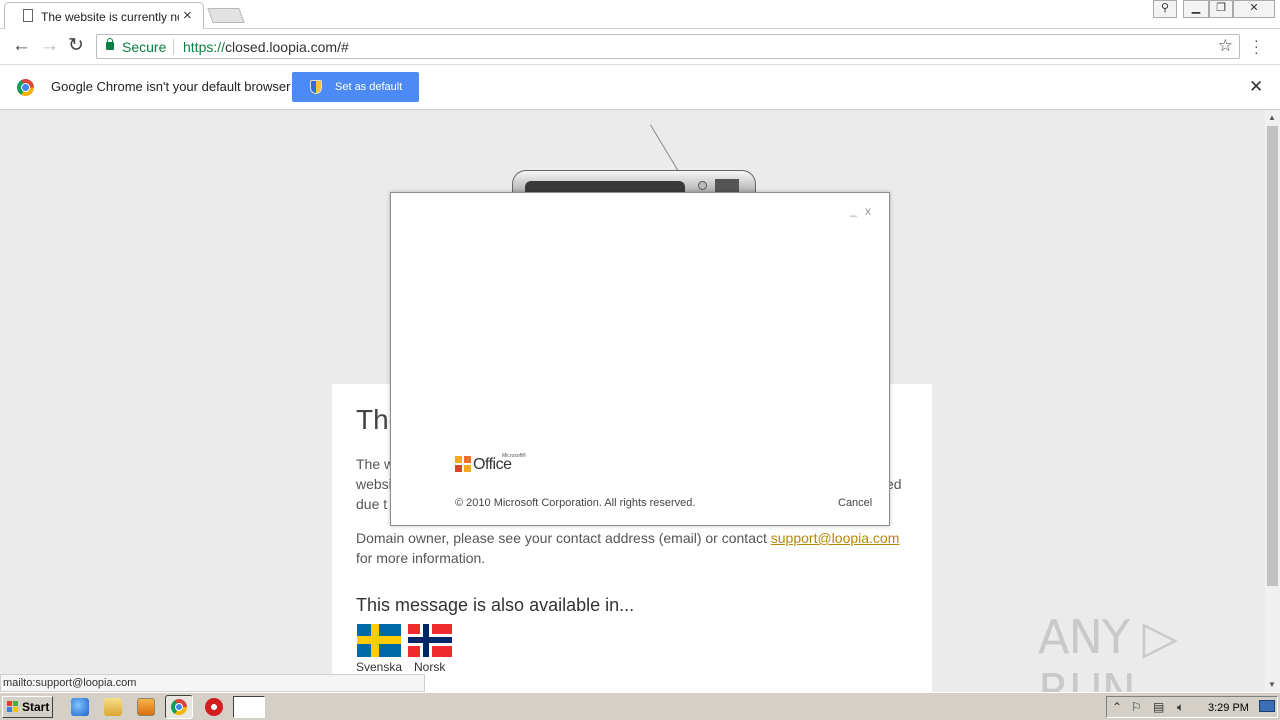  What do you see at coordinates (1221, 9) in the screenshot?
I see `restore-window-button: ❐` at bounding box center [1221, 9].